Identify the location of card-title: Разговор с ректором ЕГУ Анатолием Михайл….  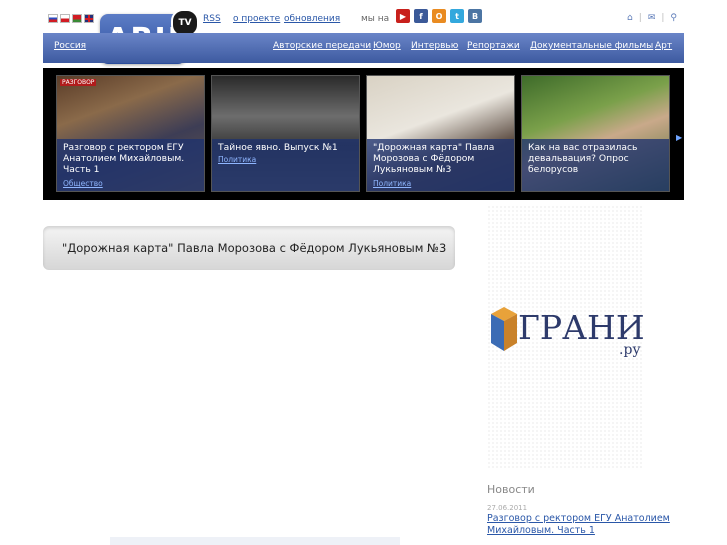
(124, 158).